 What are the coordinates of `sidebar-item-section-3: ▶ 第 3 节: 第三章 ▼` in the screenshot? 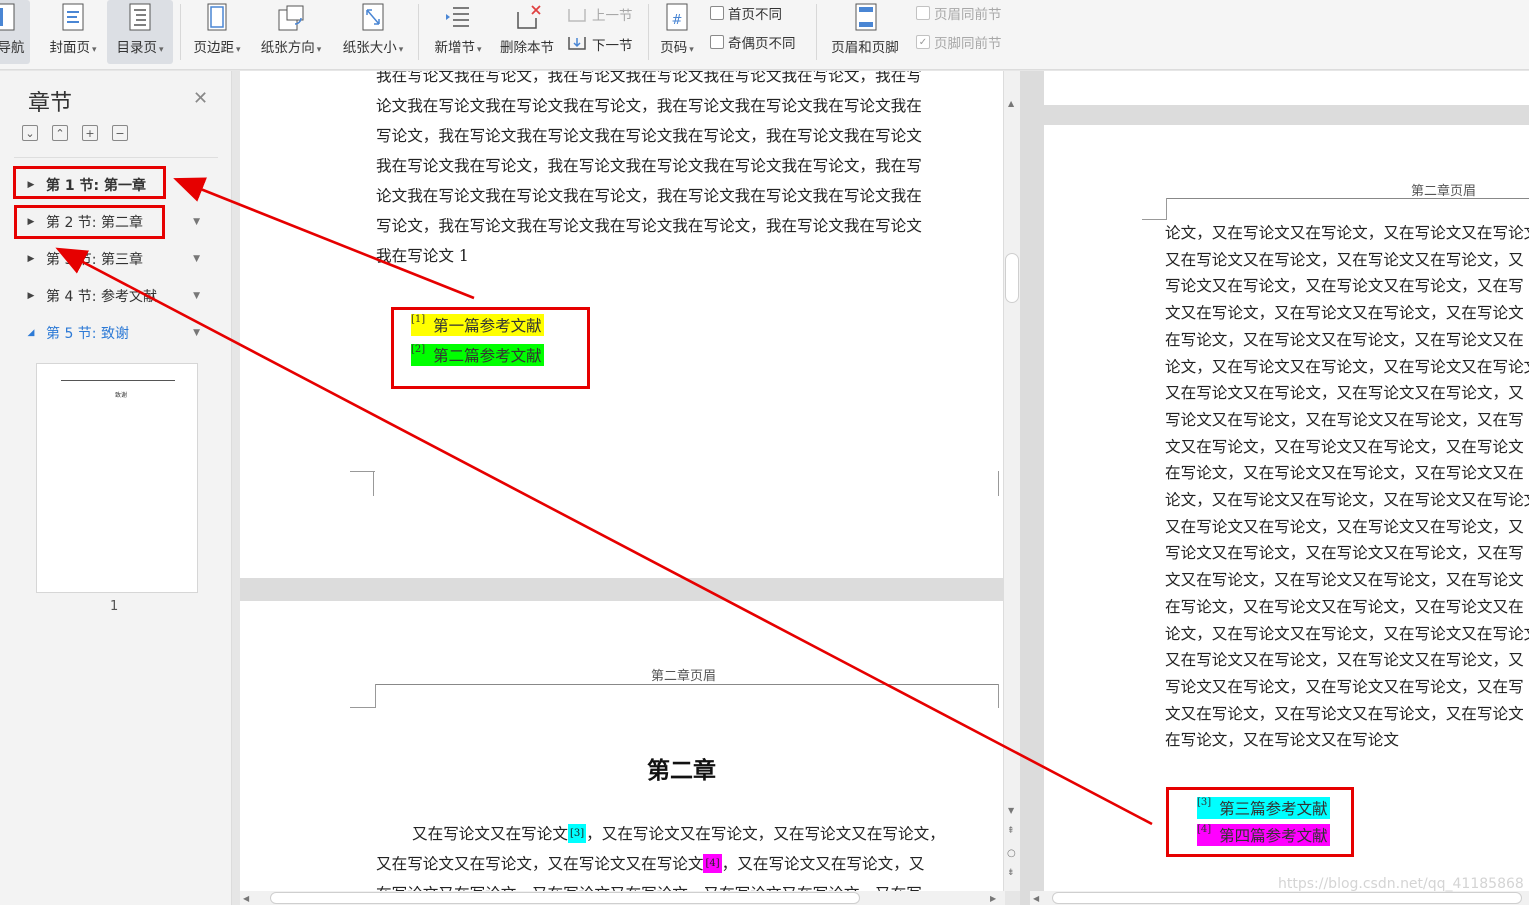 It's located at (114, 259).